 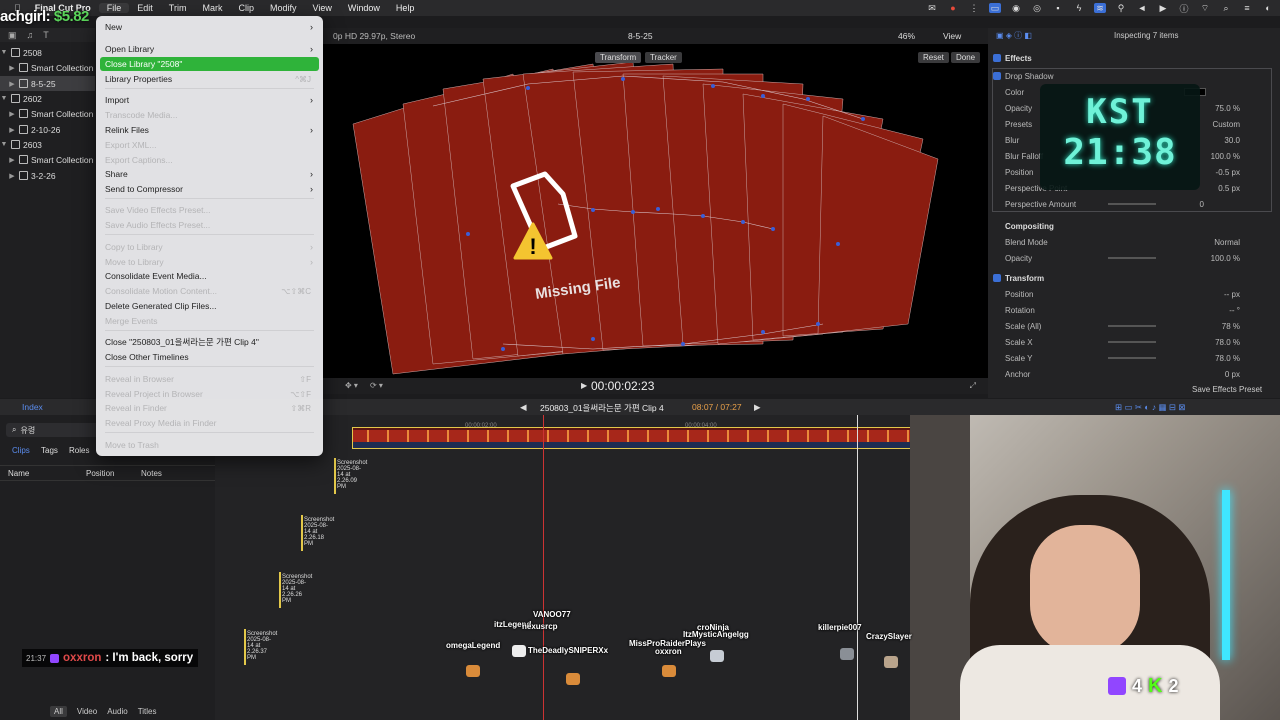 I want to click on inspector-tabs-icon: ▣ ◈ ⓘ ◧, so click(x=1014, y=35).